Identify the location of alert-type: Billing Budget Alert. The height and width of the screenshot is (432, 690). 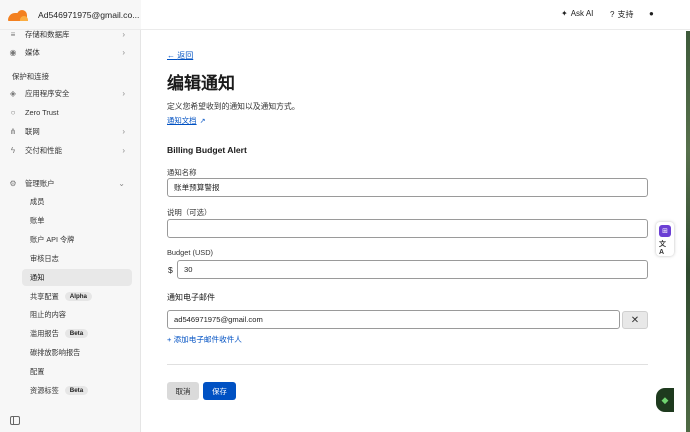
(207, 150).